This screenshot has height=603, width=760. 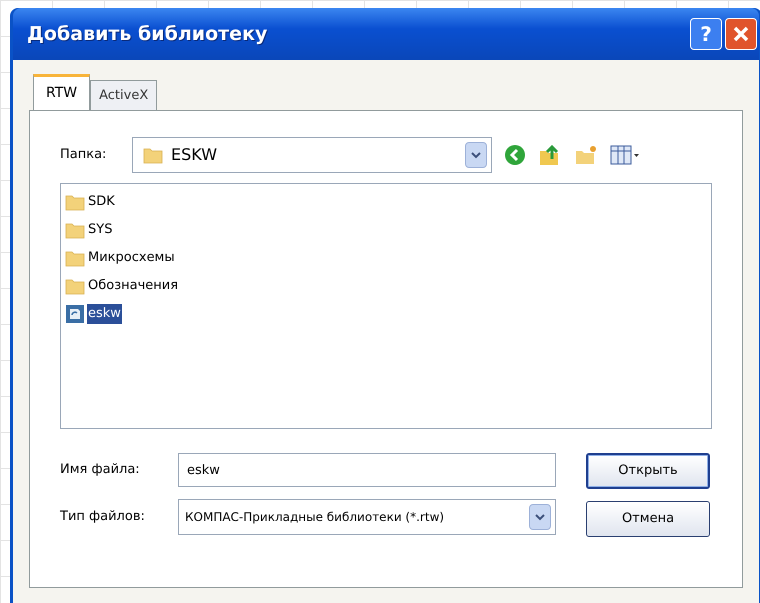 I want to click on close-icon, so click(x=741, y=34).